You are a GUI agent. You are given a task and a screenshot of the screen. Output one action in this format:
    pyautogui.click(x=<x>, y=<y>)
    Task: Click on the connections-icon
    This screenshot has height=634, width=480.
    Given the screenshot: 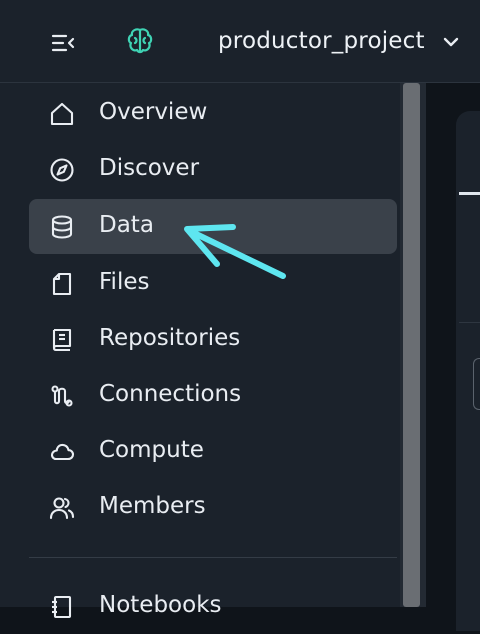 What is the action you would take?
    pyautogui.click(x=62, y=396)
    